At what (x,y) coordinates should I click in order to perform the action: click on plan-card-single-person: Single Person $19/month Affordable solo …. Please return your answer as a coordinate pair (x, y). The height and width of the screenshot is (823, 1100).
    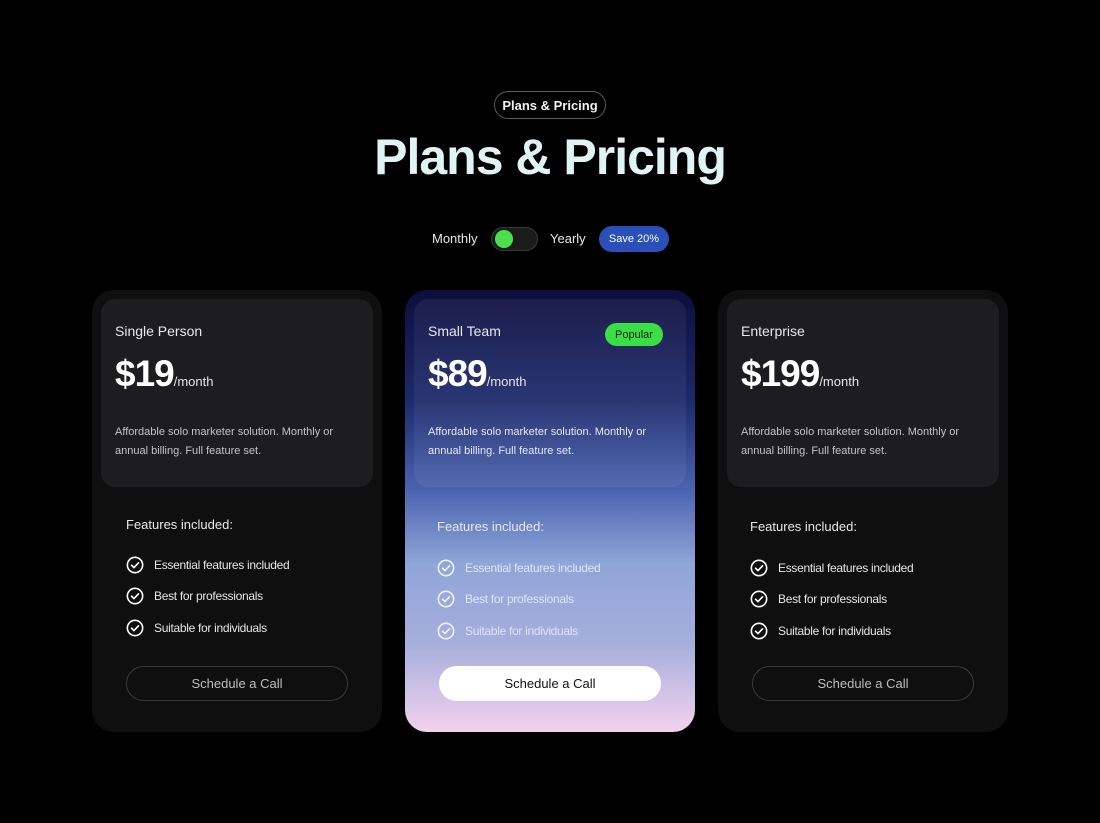
    Looking at the image, I should click on (237, 511).